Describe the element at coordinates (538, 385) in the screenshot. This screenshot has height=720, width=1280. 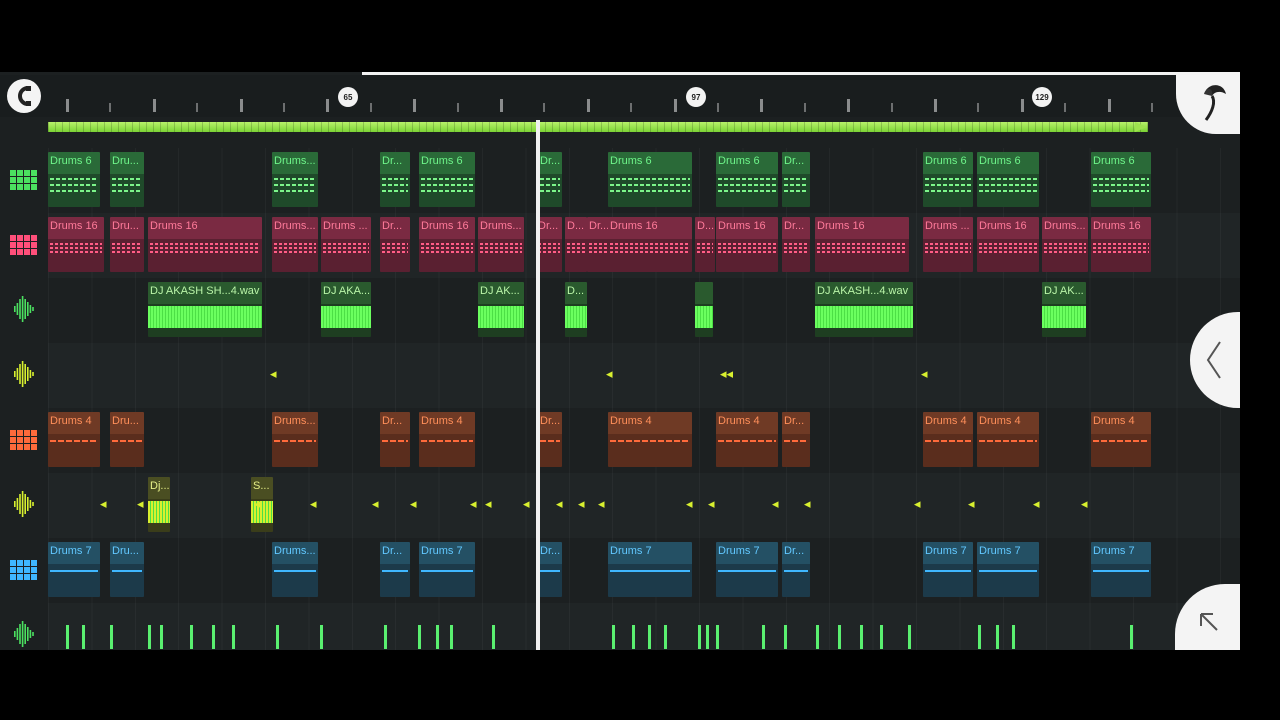
I see `playhead` at that location.